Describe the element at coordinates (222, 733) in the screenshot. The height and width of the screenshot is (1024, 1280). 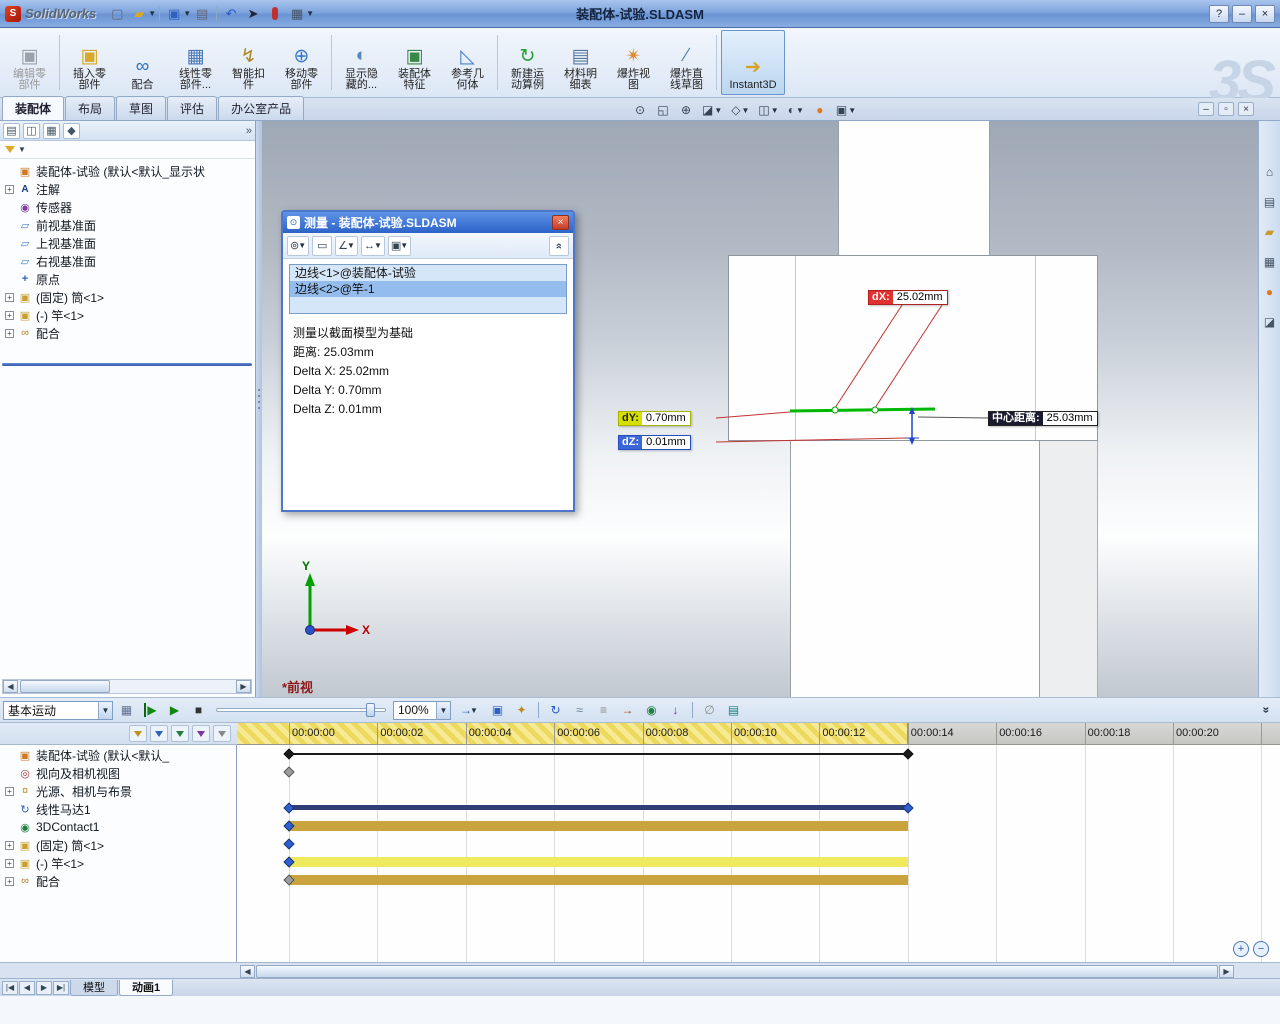
I see `filter-results-button` at that location.